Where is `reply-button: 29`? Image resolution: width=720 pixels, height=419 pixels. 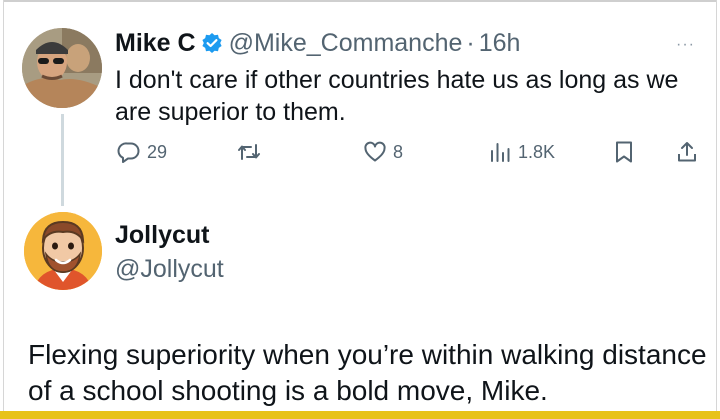 reply-button: 29 is located at coordinates (142, 152).